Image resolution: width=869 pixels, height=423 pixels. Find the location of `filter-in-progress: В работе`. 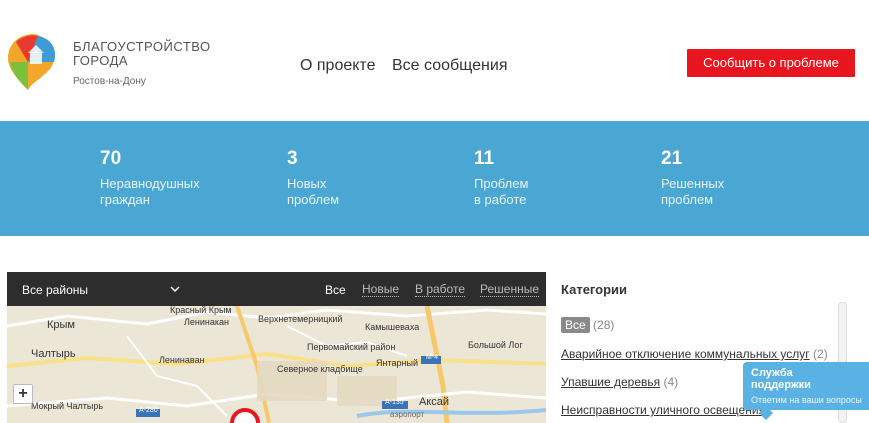

filter-in-progress: В работе is located at coordinates (440, 290).